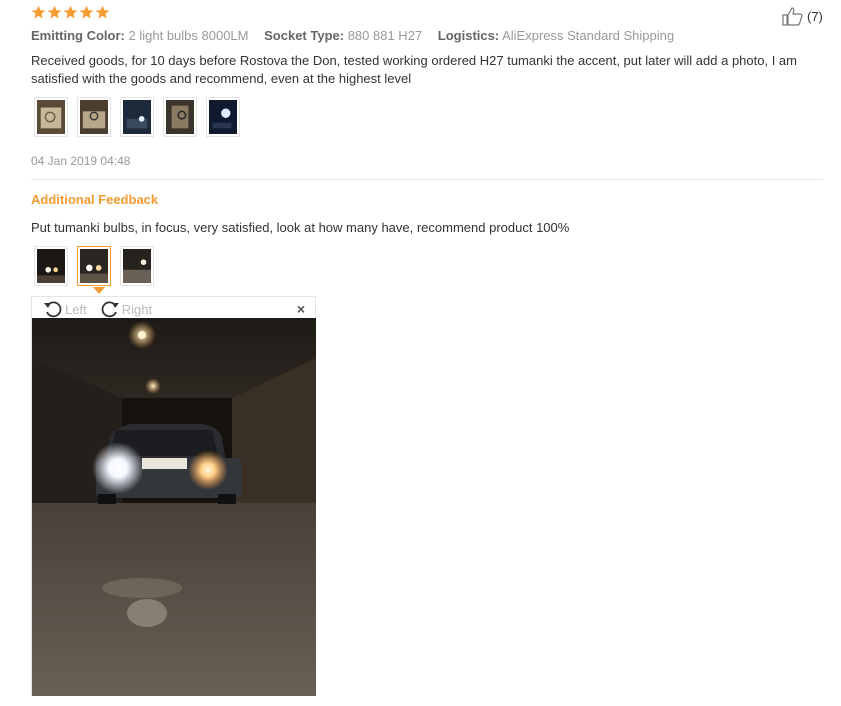  I want to click on divider, so click(427, 179).